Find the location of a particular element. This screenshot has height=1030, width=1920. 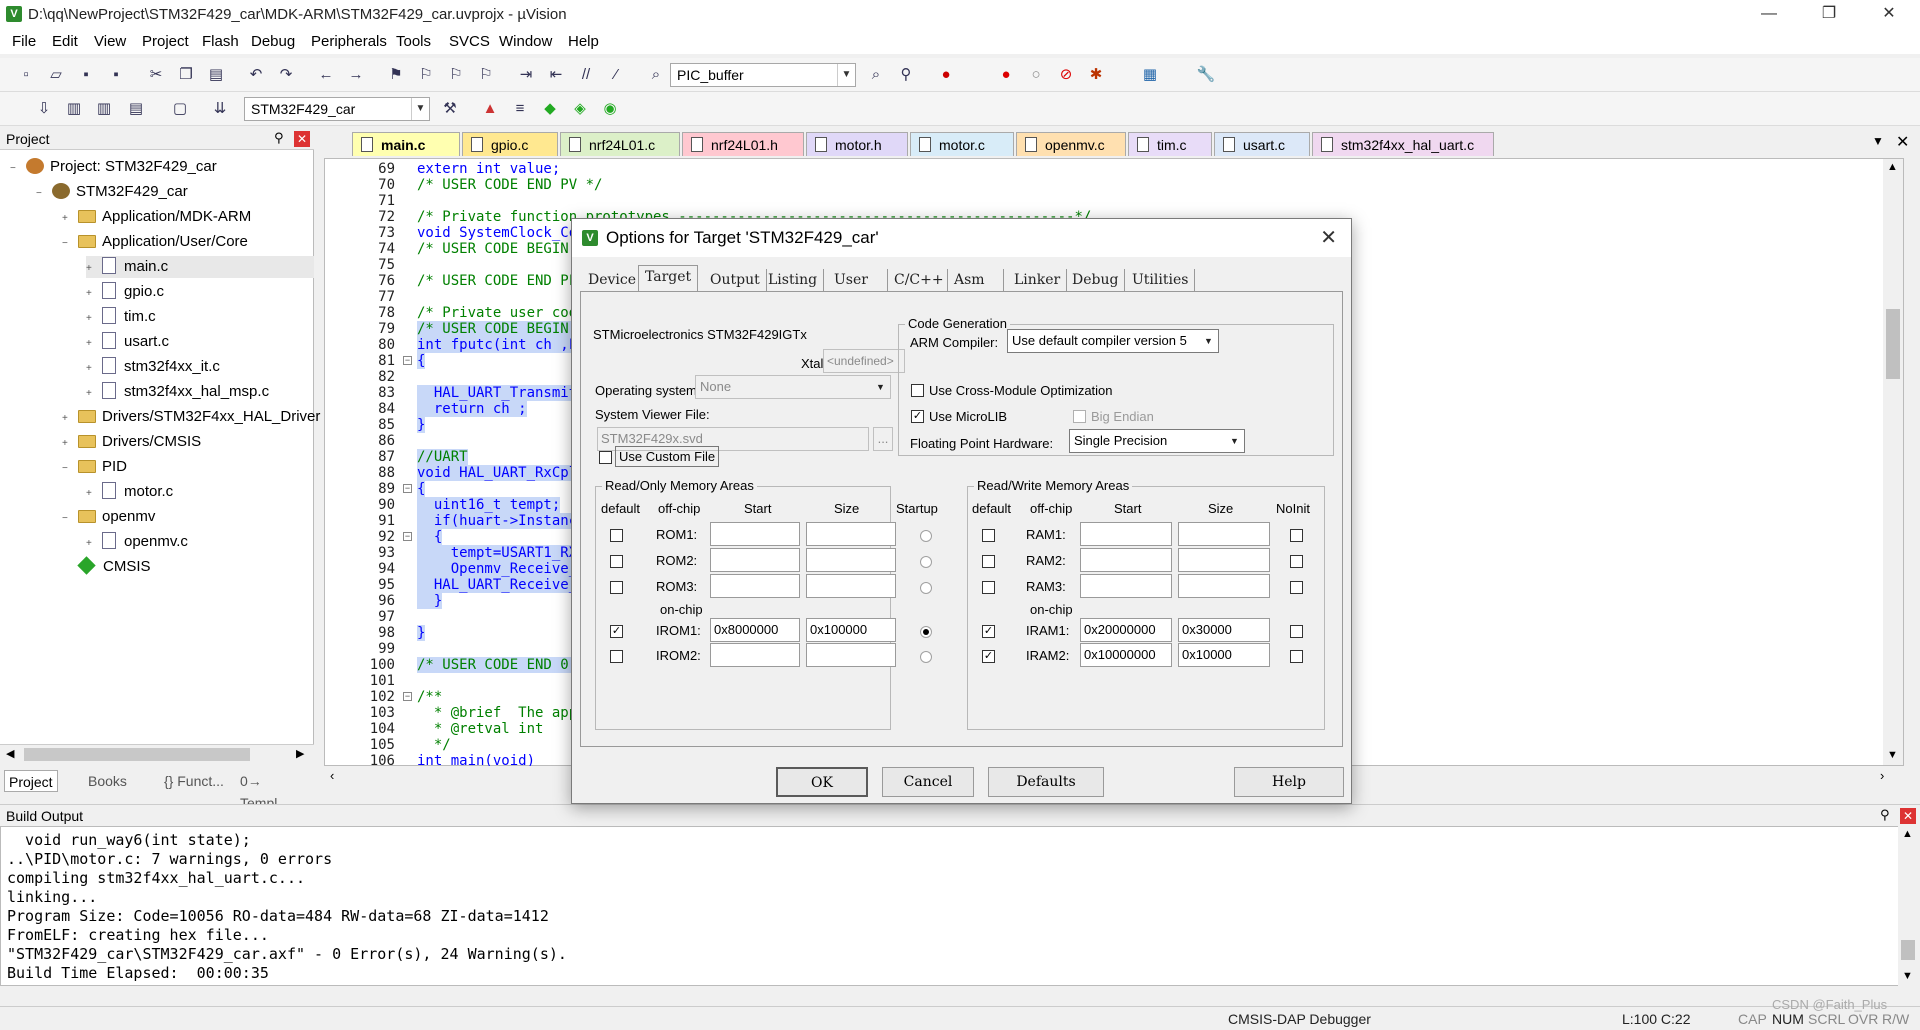

arm-compiler-select: Use default compiler version 5 ▼ is located at coordinates (1113, 341).